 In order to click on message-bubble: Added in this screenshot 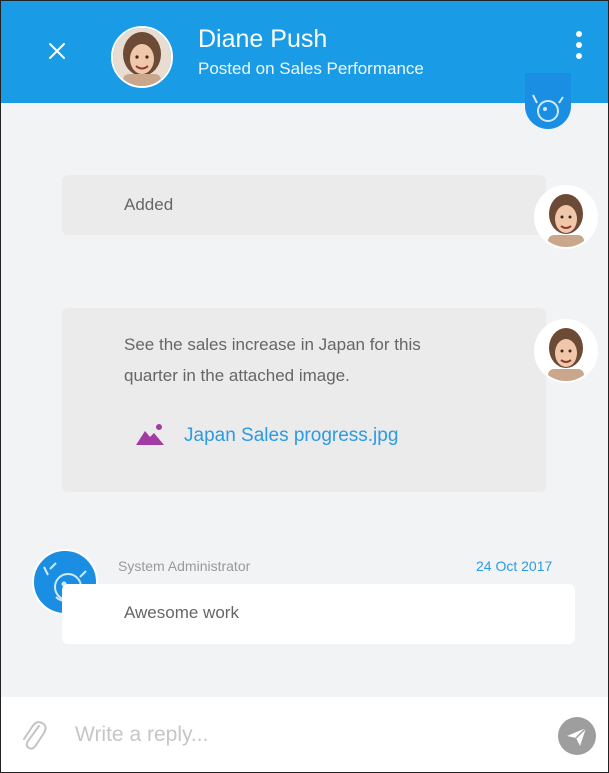, I will do `click(304, 205)`.